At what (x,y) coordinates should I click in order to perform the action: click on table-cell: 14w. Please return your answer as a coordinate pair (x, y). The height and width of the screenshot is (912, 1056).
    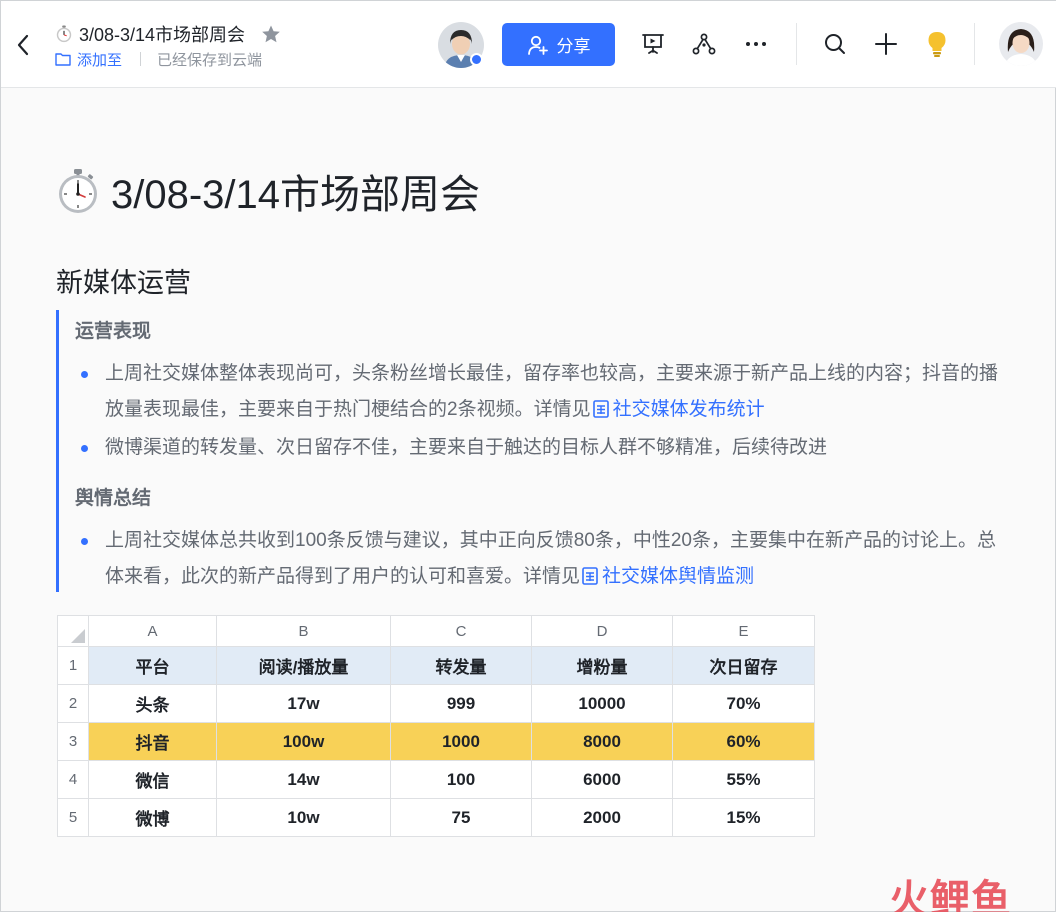
    Looking at the image, I should click on (303, 779).